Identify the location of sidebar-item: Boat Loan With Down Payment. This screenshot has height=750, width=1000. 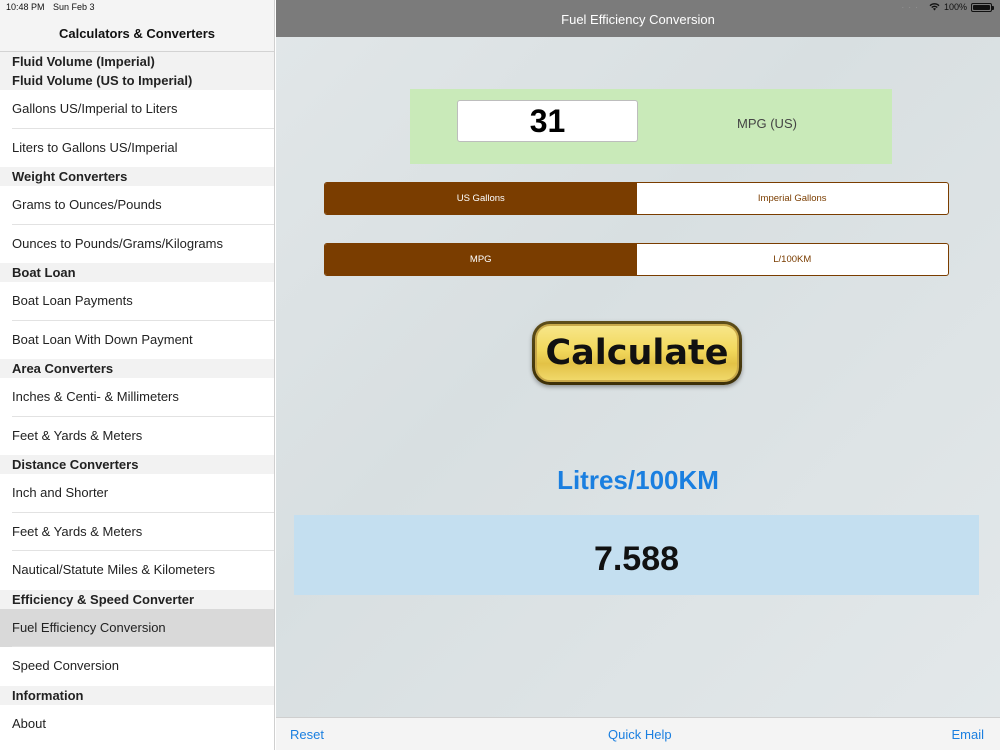
(137, 339).